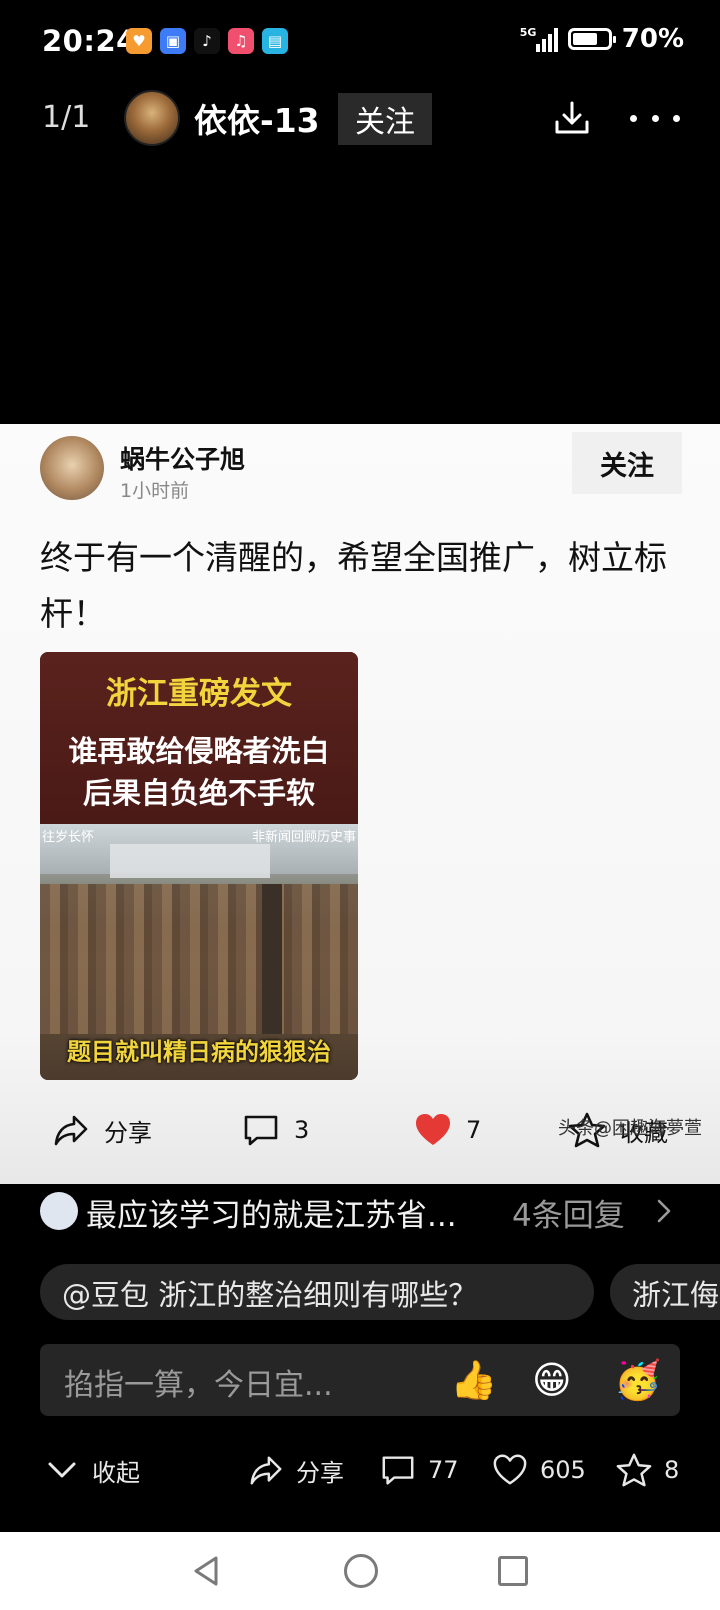  I want to click on post-comment-count: 3, so click(302, 1130).